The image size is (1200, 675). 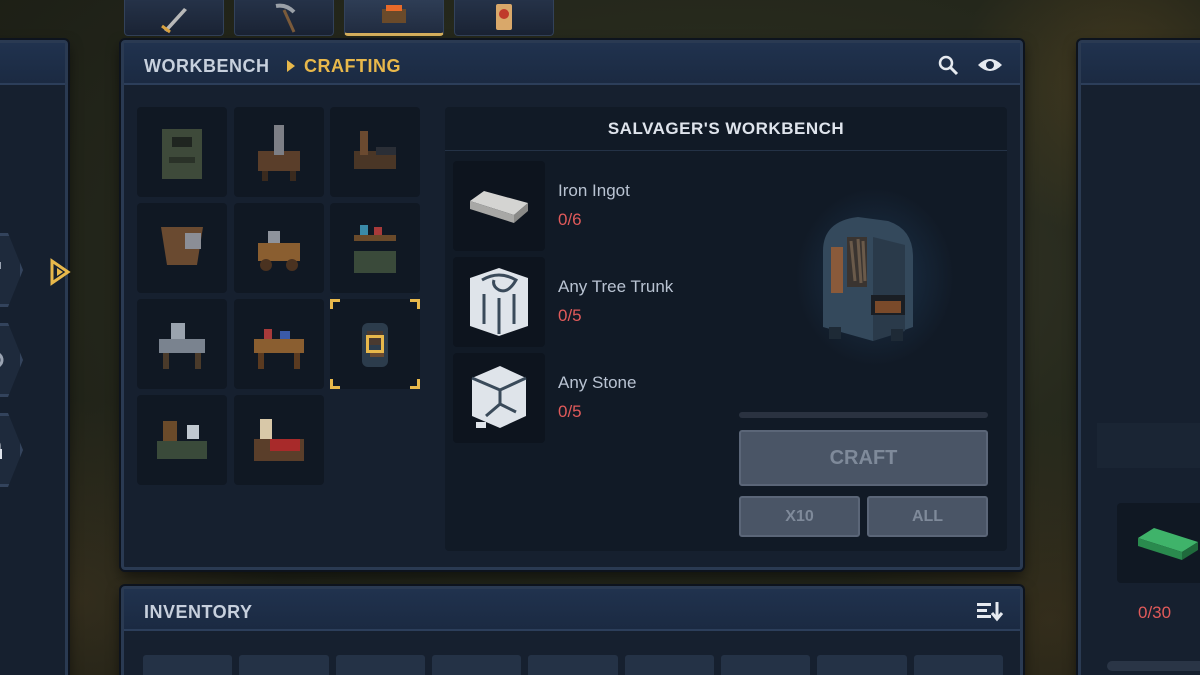 What do you see at coordinates (11, 450) in the screenshot?
I see `side-lock-button` at bounding box center [11, 450].